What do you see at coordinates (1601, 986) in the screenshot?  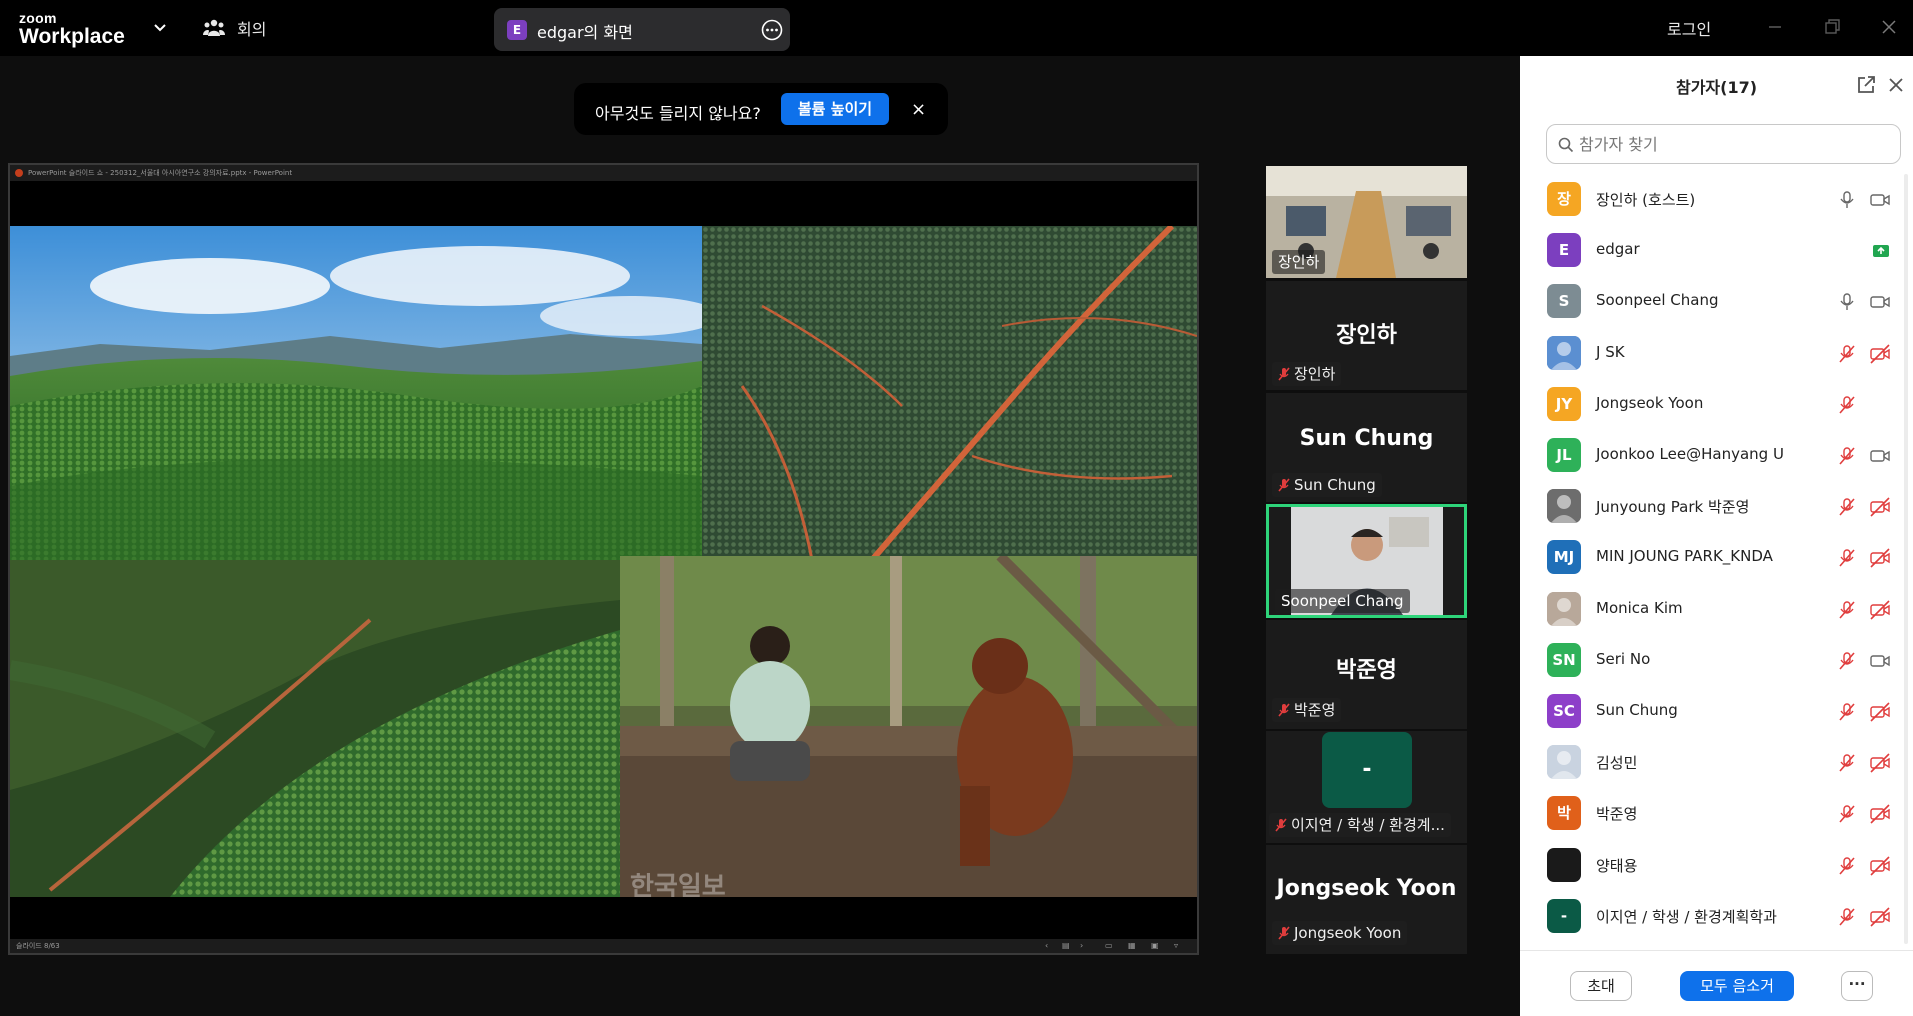 I see `invite-button: 초대` at bounding box center [1601, 986].